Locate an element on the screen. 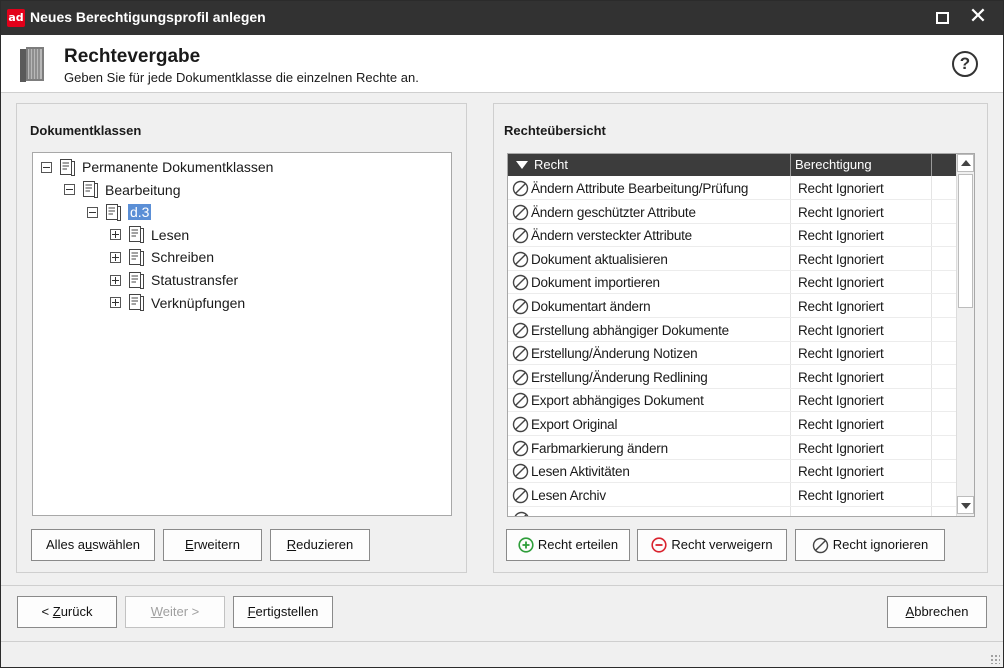  reduce-button: Reduzieren is located at coordinates (320, 545).